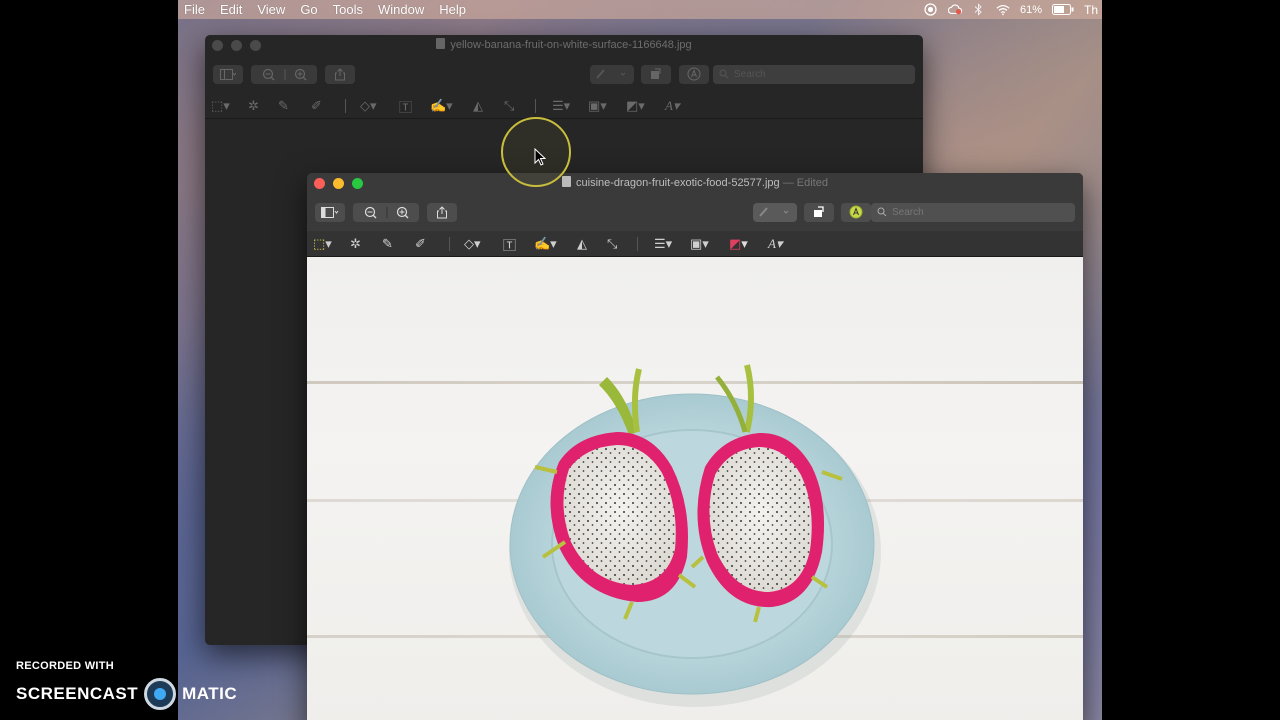  I want to click on menu-clock: Th, so click(1091, 10).